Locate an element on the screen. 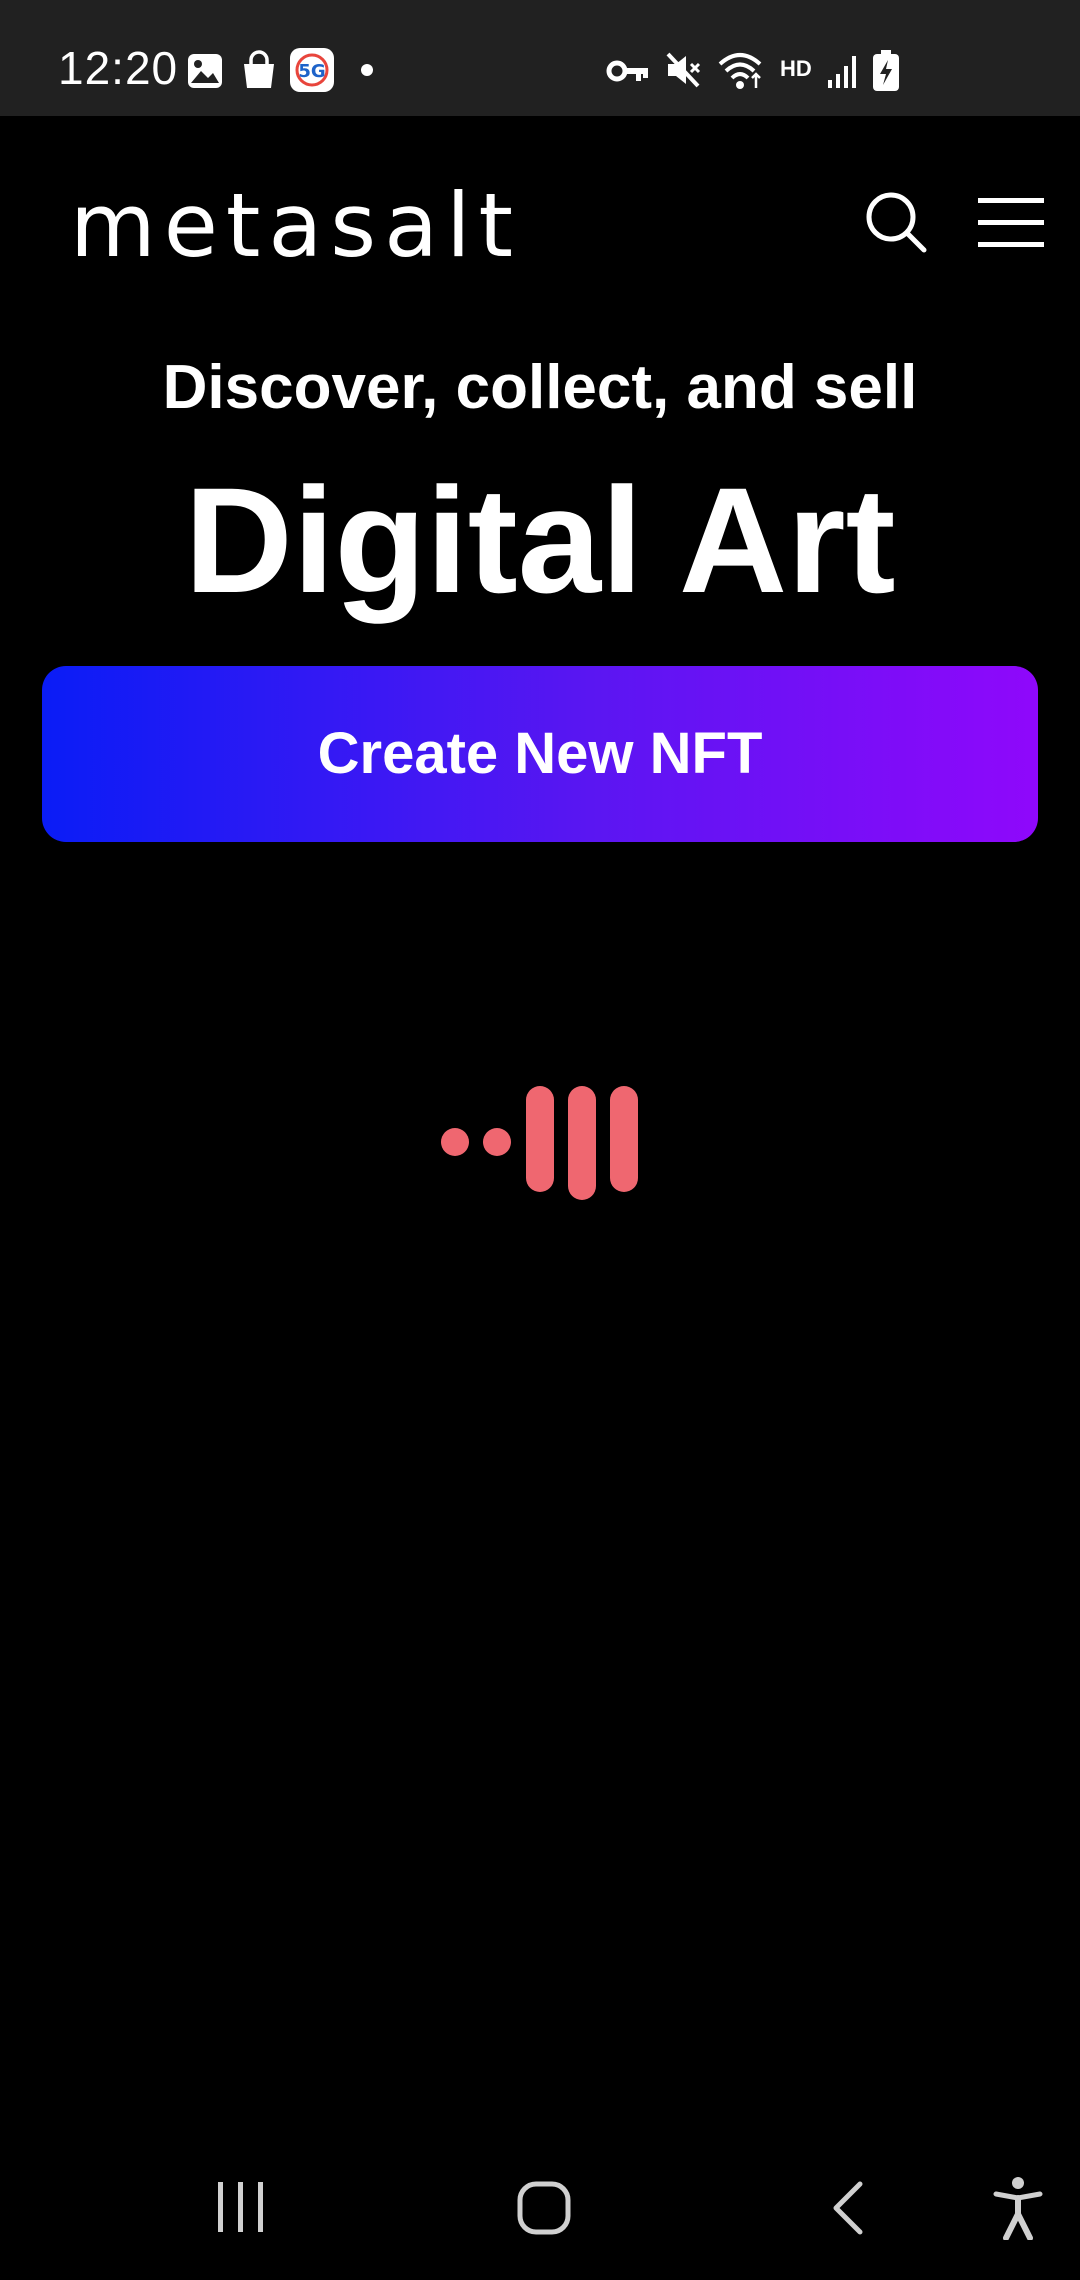  battery-charging-icon is located at coordinates (886, 70).